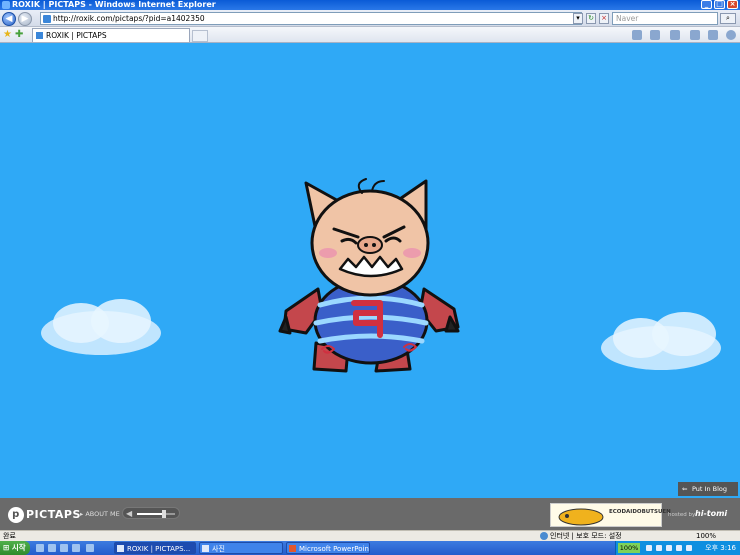  Describe the element at coordinates (689, 548) in the screenshot. I see `tray-app2-icon` at that location.